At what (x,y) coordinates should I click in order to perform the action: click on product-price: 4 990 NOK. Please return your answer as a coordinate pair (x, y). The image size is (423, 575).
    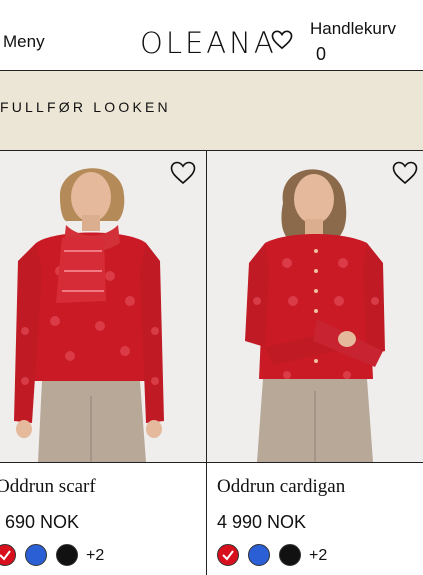
    Looking at the image, I should click on (262, 522).